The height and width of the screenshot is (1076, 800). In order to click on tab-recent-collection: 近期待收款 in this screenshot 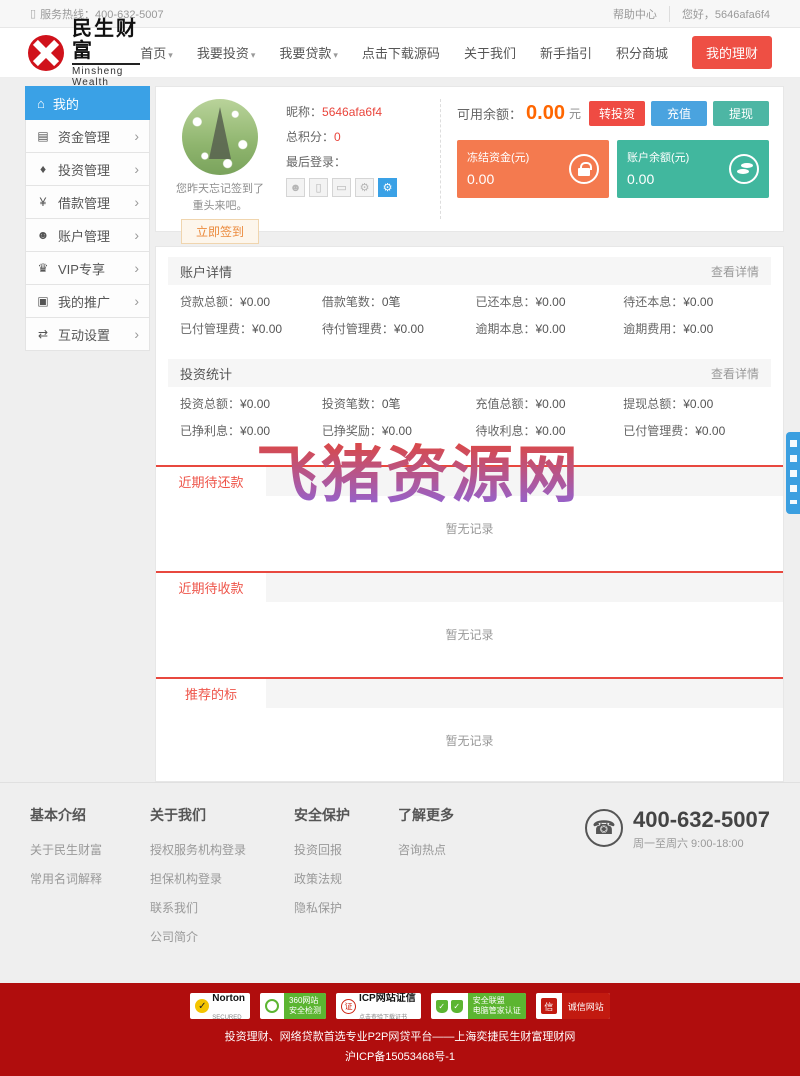, I will do `click(211, 587)`.